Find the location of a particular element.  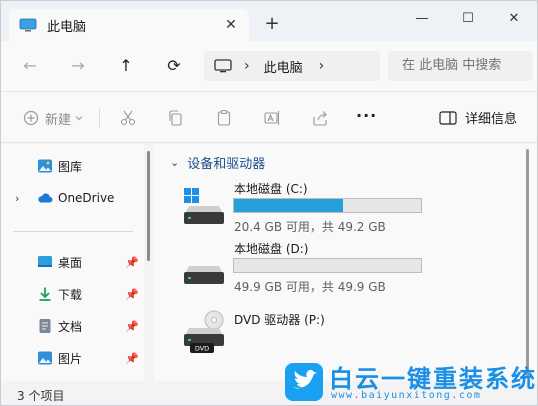

paste-icon is located at coordinates (224, 117).